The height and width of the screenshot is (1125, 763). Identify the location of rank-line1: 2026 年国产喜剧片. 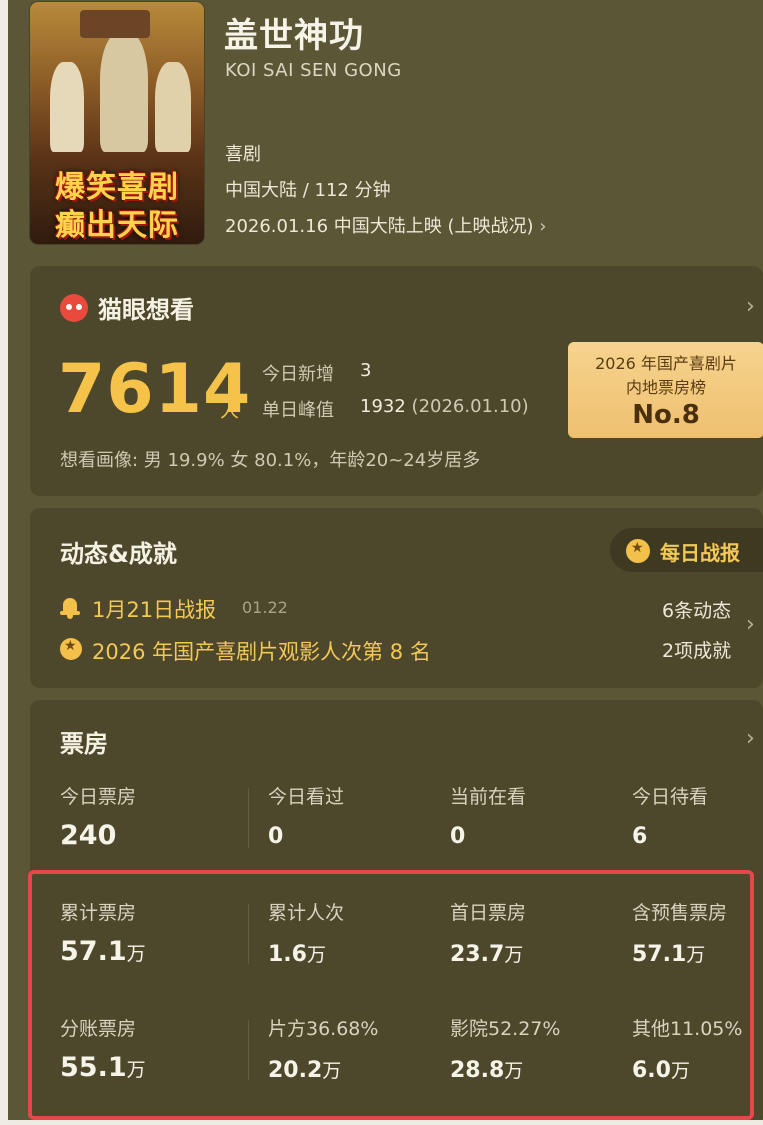
(666, 363).